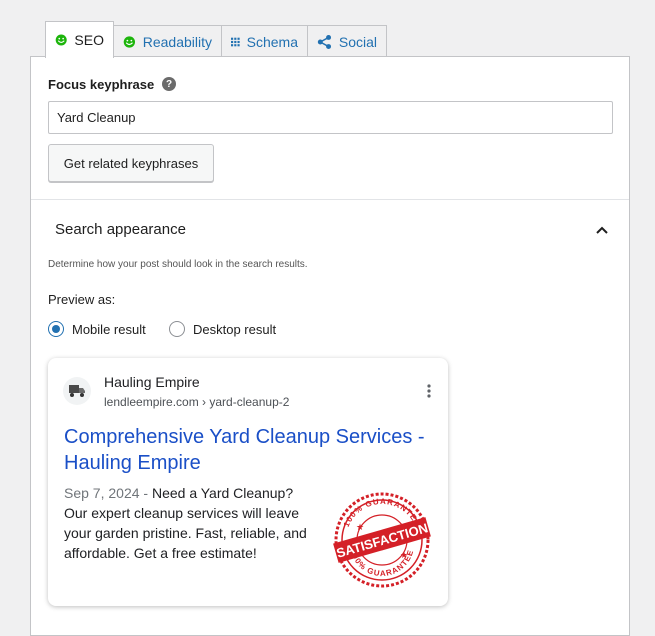  I want to click on result-date: Sep 7, 2024, so click(102, 493).